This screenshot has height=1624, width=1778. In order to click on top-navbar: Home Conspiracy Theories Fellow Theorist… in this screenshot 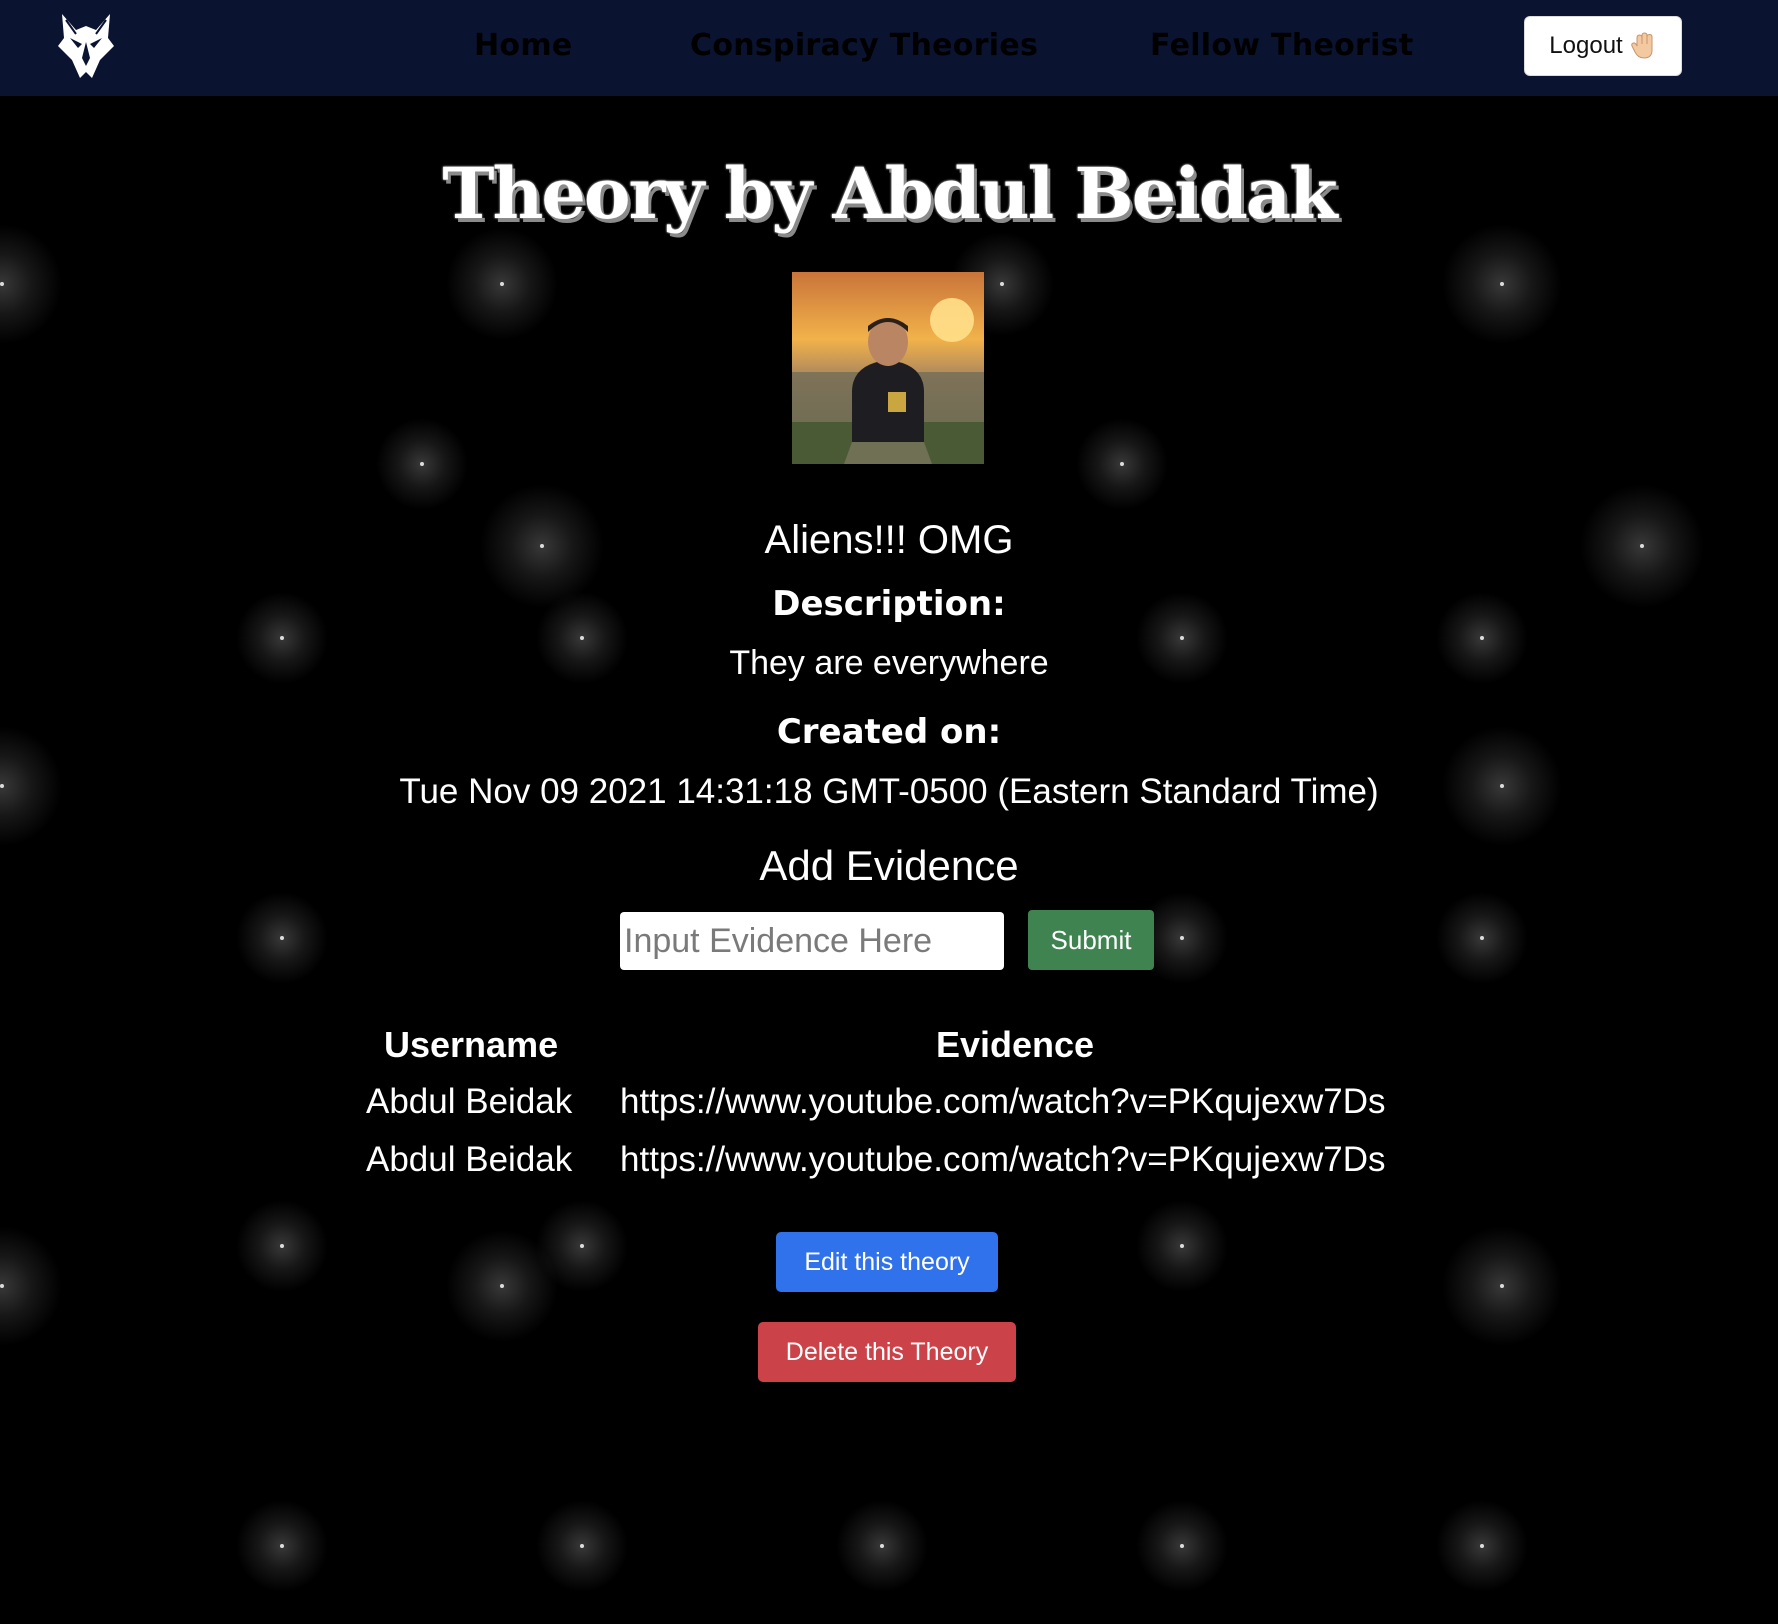, I will do `click(889, 48)`.